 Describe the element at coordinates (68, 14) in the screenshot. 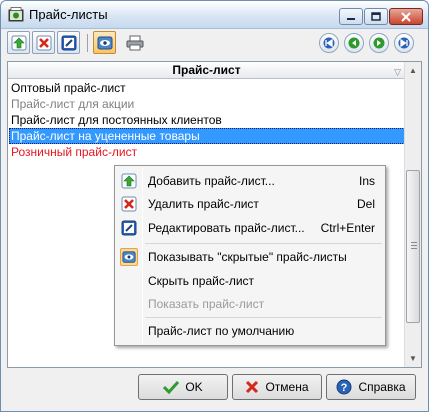

I see `window-title: Прайс-листы` at that location.